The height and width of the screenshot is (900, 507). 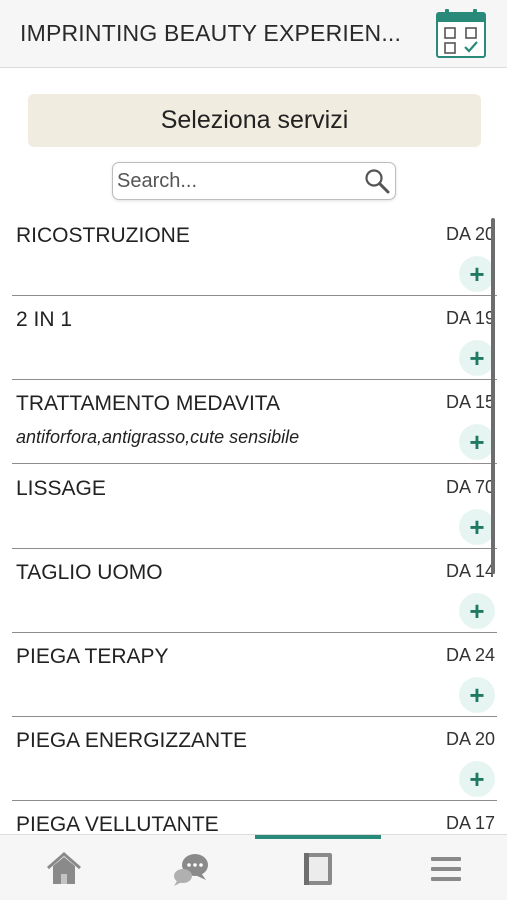 What do you see at coordinates (254, 817) in the screenshot?
I see `service-row: PIEGA VELLUTANTE DA 17 +` at bounding box center [254, 817].